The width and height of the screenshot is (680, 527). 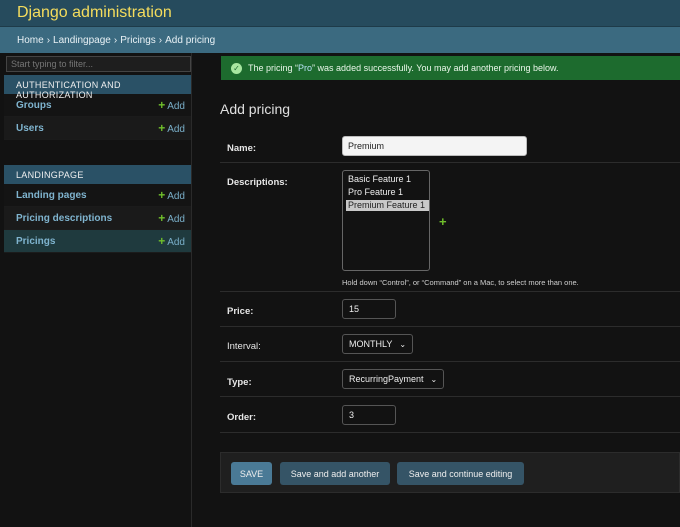 What do you see at coordinates (242, 417) in the screenshot?
I see `order-label: Order:` at bounding box center [242, 417].